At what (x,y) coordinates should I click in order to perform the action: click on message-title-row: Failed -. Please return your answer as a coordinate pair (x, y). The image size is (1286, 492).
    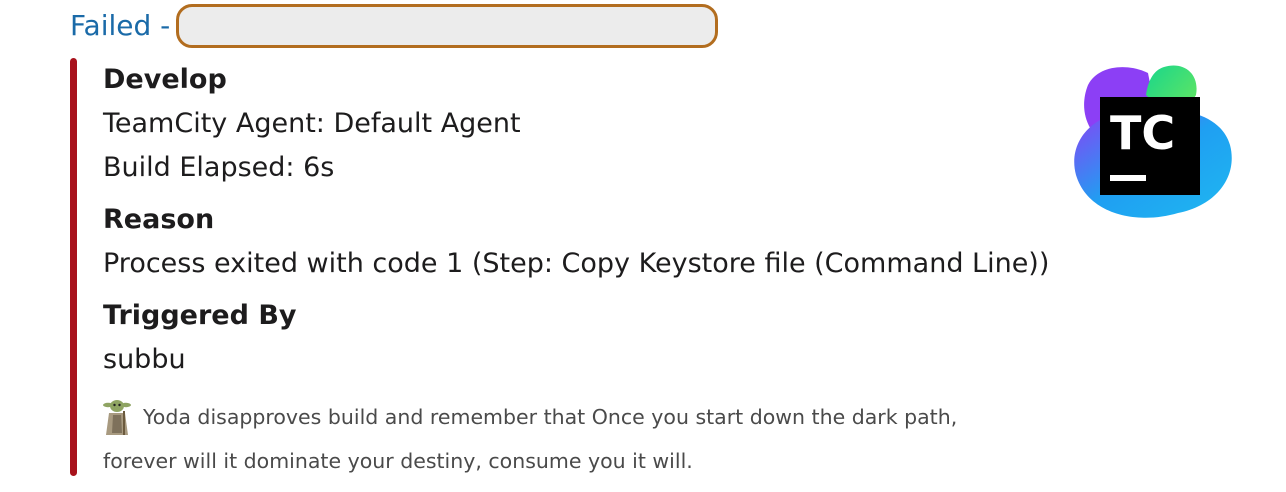
    Looking at the image, I should click on (394, 26).